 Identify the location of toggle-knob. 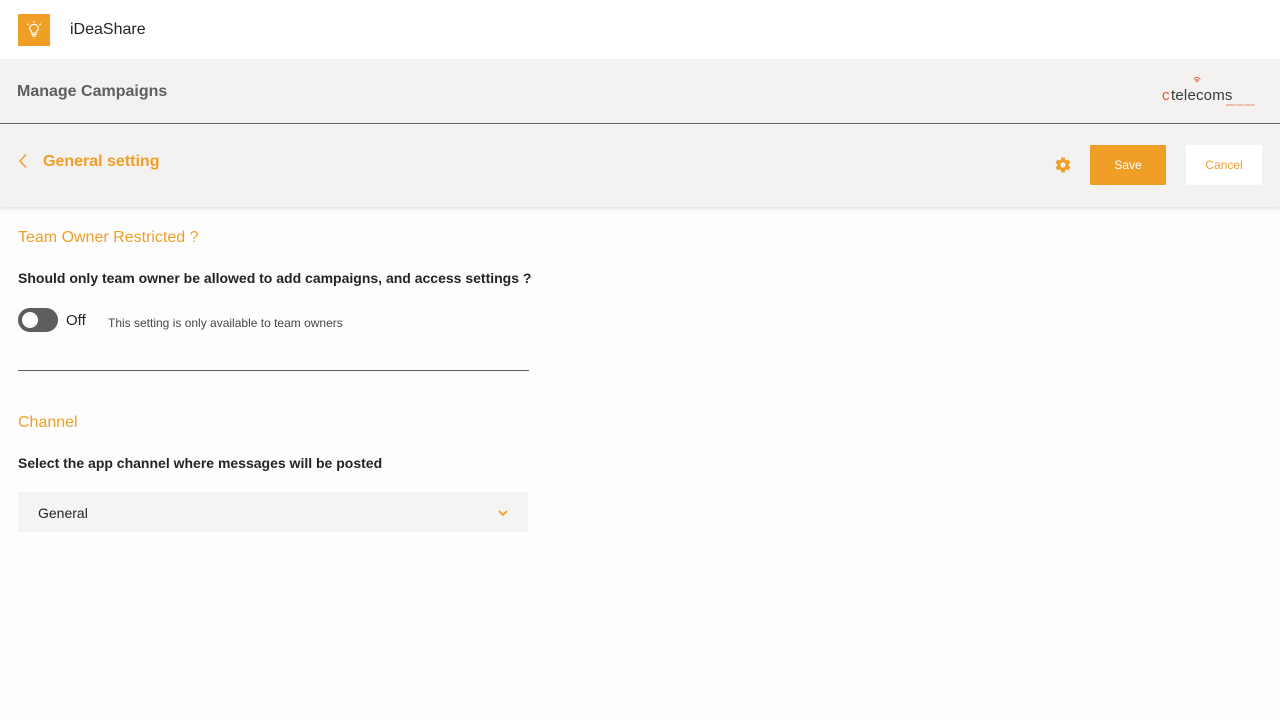
(30, 320).